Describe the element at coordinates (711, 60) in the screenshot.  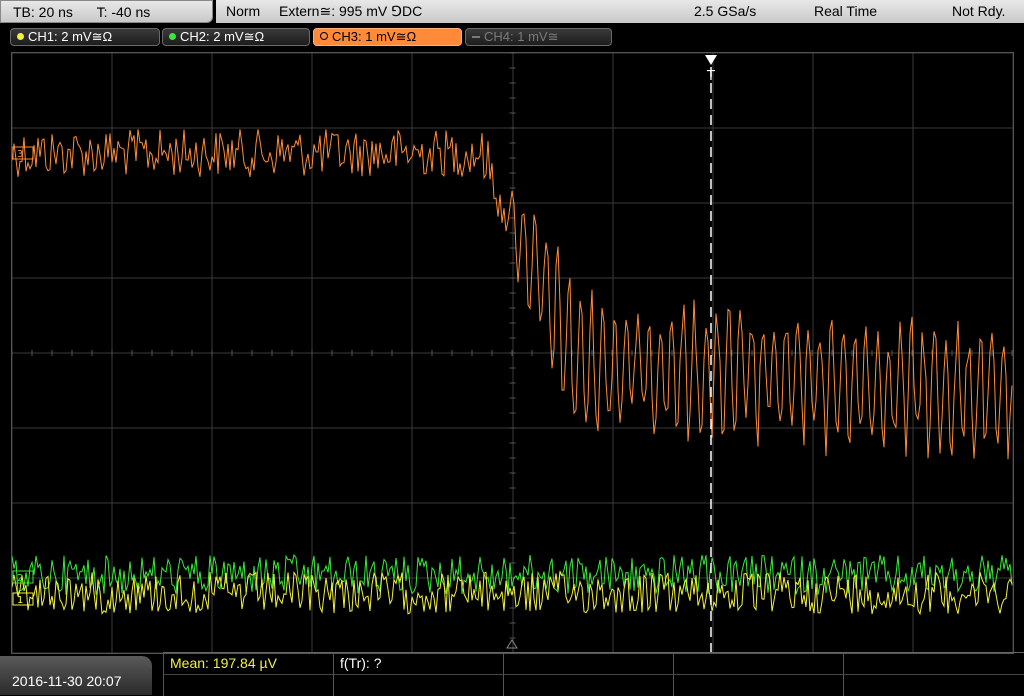
I see `trigger-arrow-icon` at that location.